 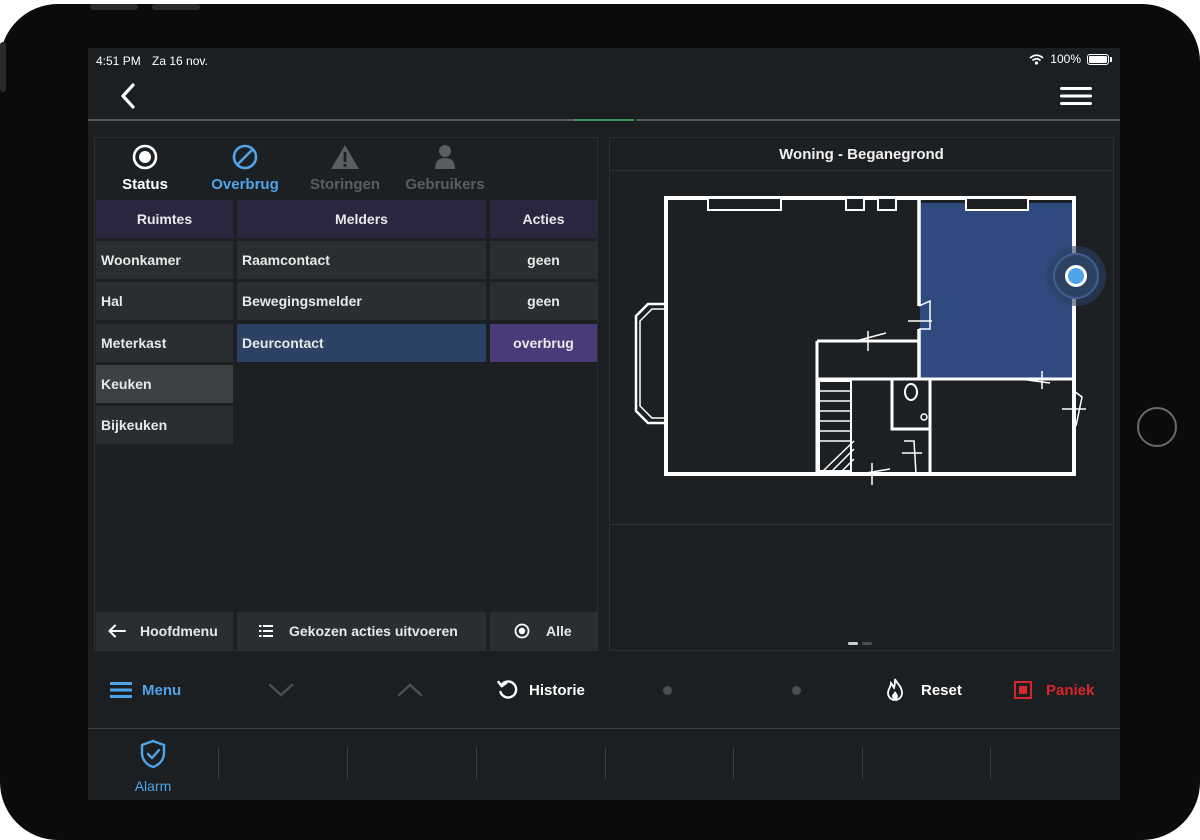 What do you see at coordinates (1076, 96) in the screenshot?
I see `hamburger-menu-icon` at bounding box center [1076, 96].